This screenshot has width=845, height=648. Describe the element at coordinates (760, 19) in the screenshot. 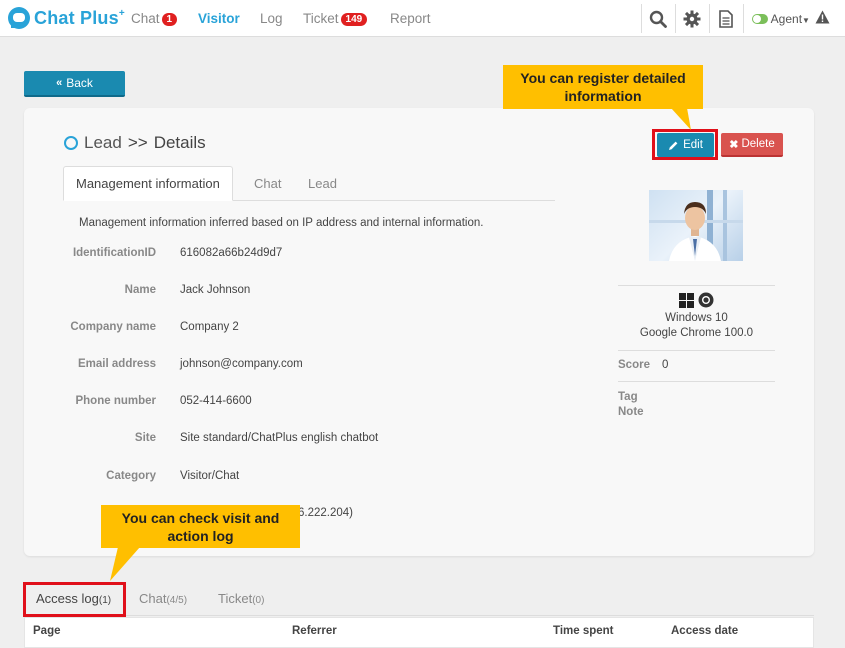

I see `status-toggle` at that location.